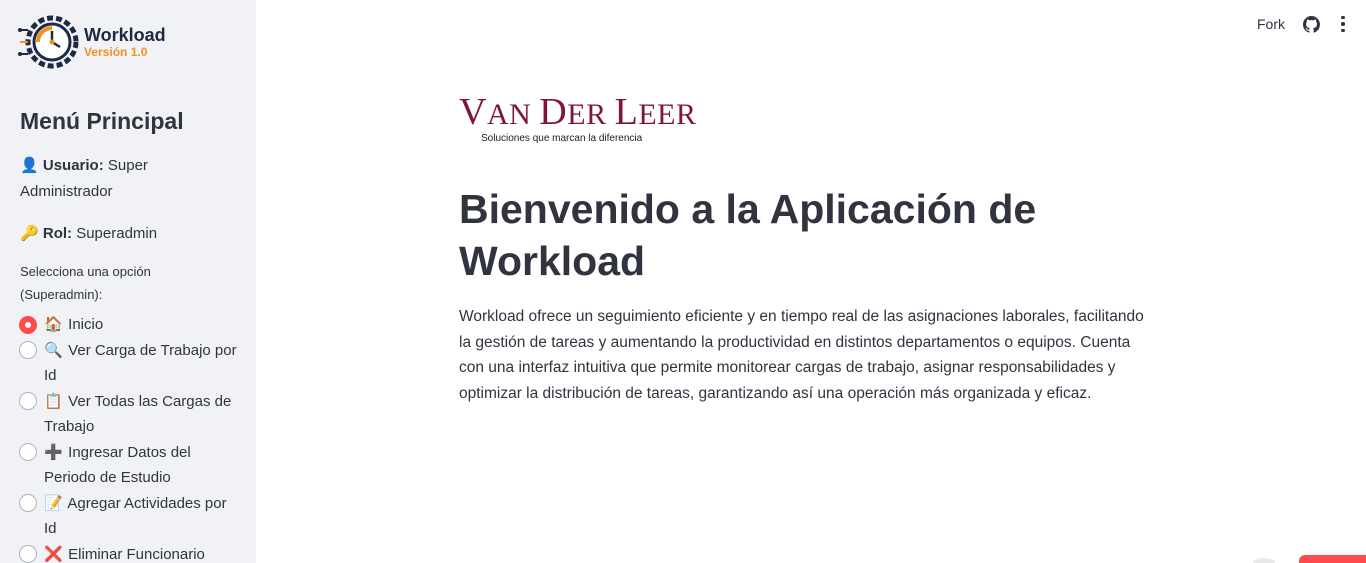 The image size is (1366, 563). I want to click on menu-option-label: Ver Carga de Trabajo por Id, so click(140, 363).